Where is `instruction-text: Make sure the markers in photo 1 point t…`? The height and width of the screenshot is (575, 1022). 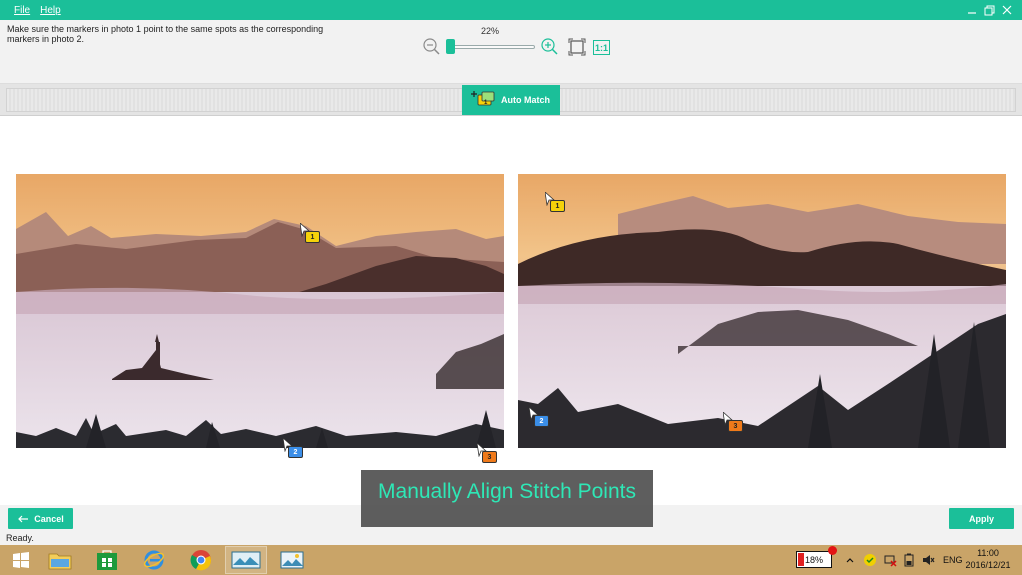
instruction-text: Make sure the markers in photo 1 point t… is located at coordinates (165, 34).